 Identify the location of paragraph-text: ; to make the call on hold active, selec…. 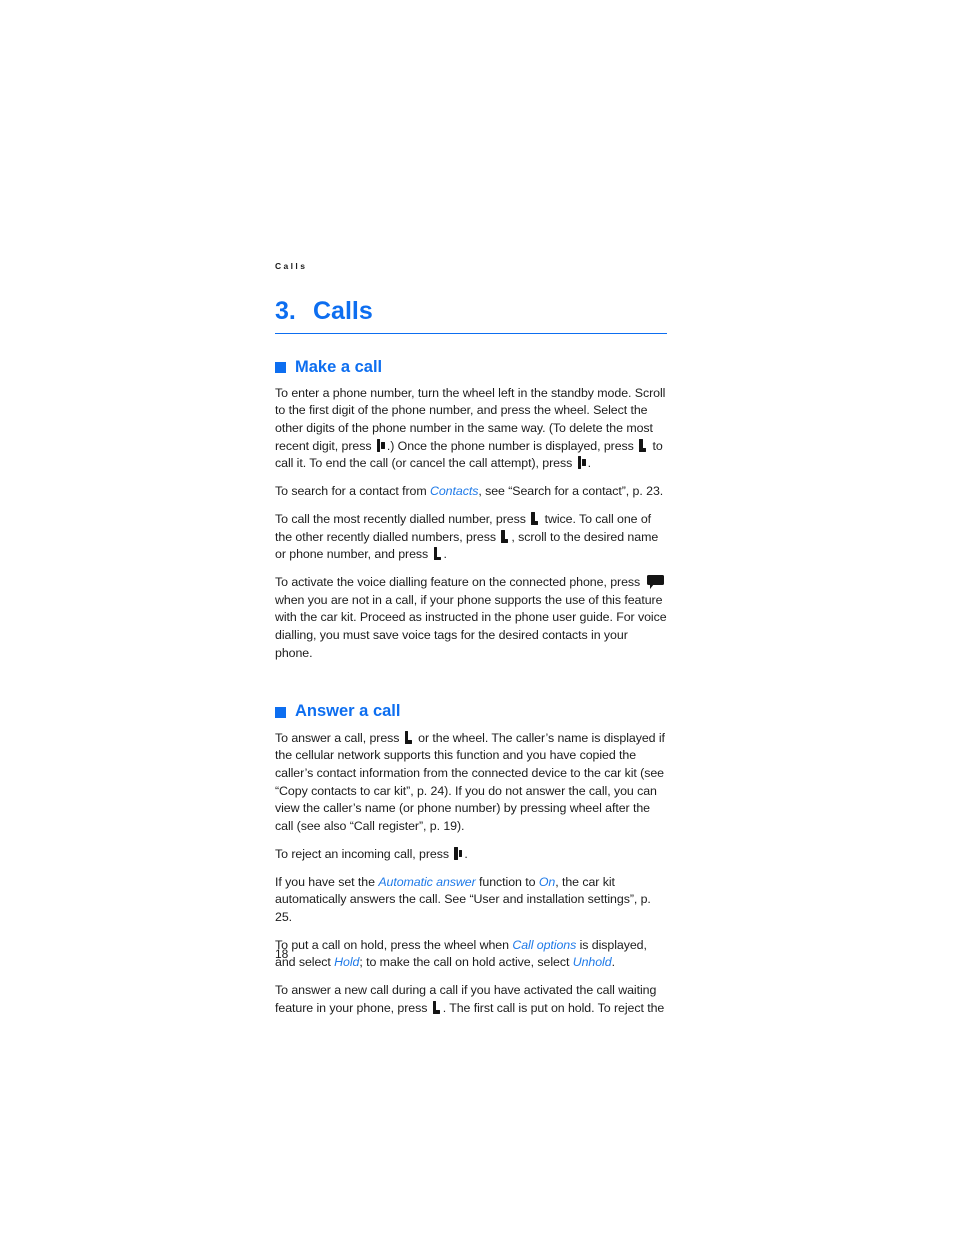
(466, 962).